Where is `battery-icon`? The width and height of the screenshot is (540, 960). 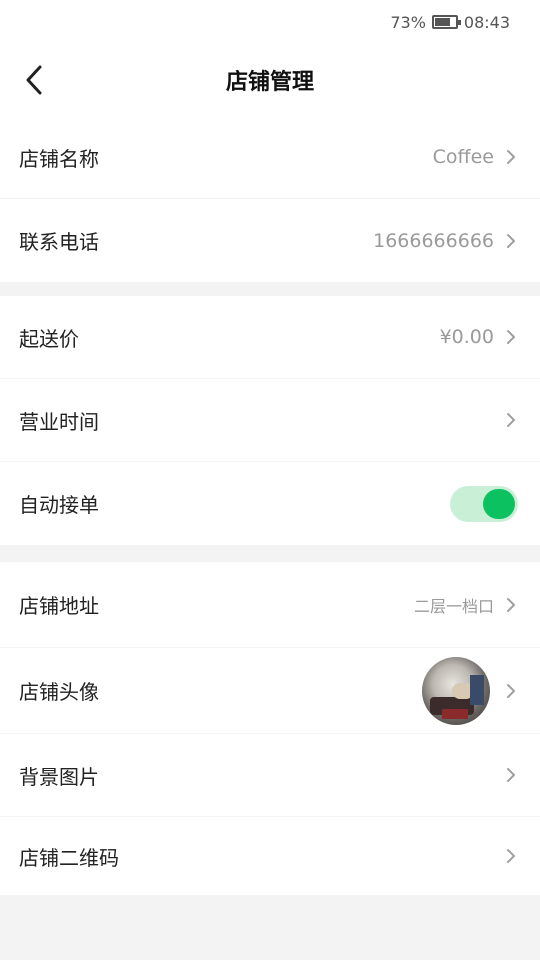
battery-icon is located at coordinates (446, 22).